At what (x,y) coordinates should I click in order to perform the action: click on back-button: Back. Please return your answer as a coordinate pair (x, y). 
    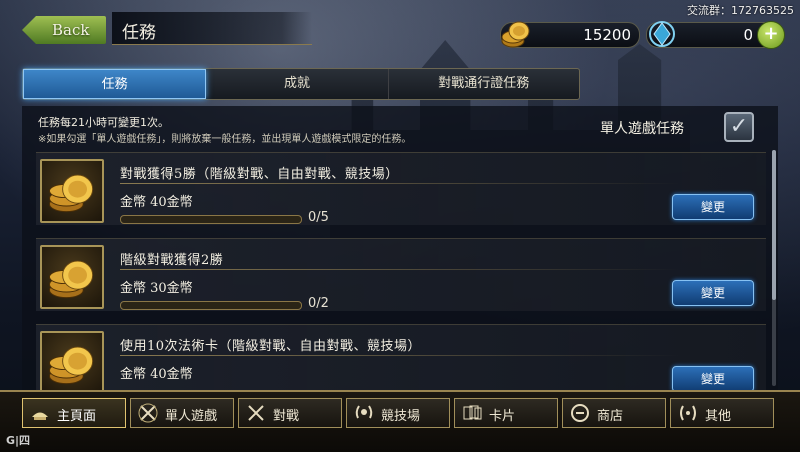
    Looking at the image, I should click on (64, 30).